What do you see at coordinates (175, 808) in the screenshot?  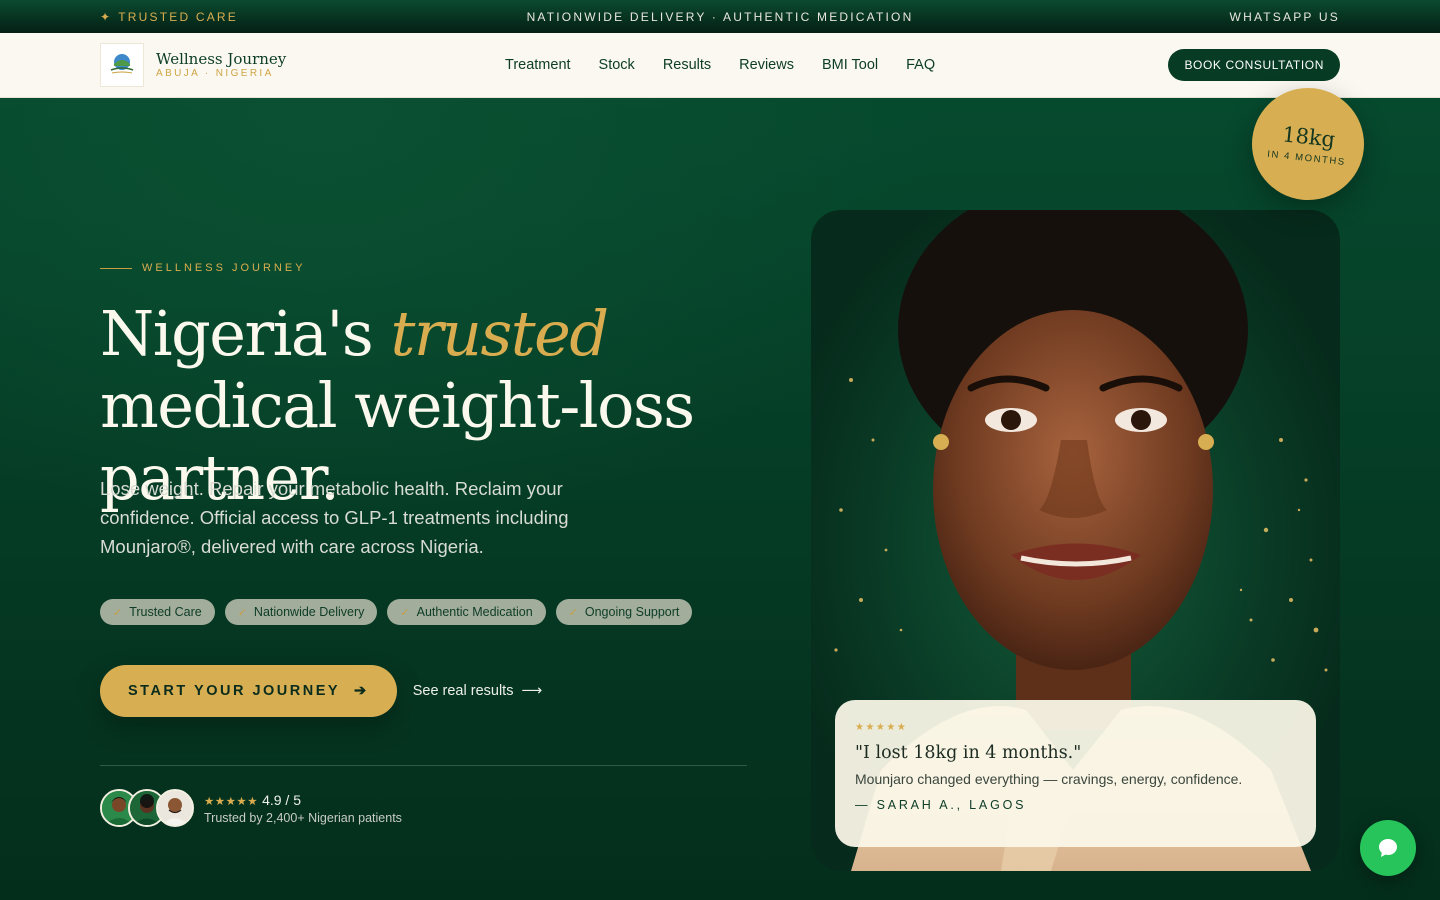 I see `avatar` at bounding box center [175, 808].